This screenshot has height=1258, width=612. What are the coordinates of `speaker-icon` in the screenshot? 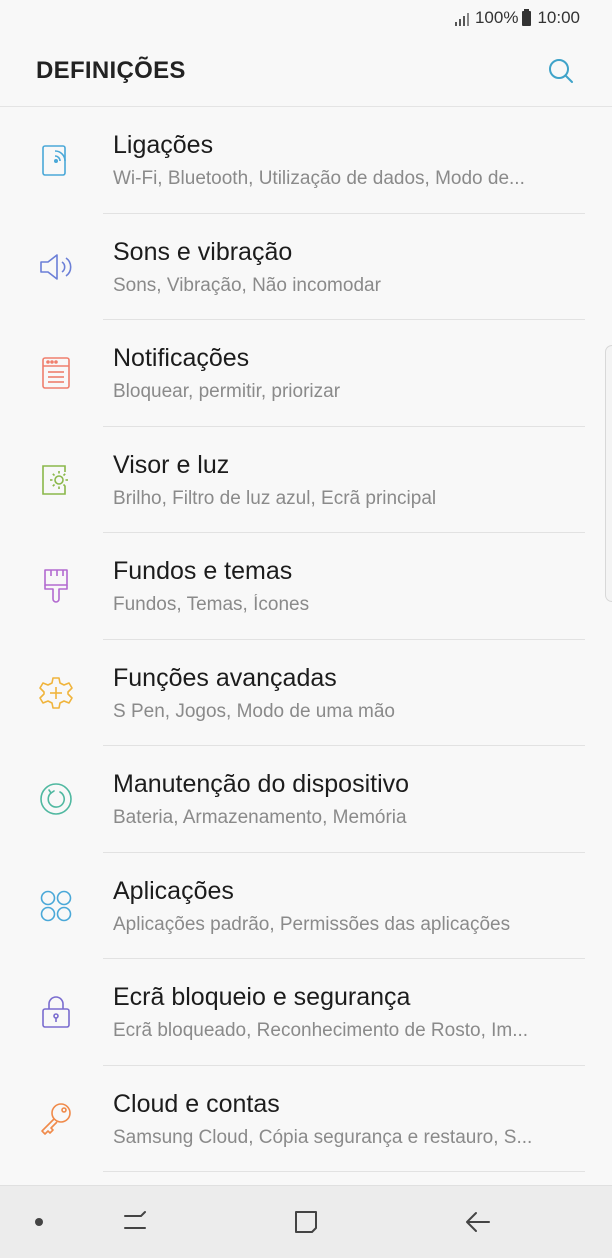 It's located at (56, 267).